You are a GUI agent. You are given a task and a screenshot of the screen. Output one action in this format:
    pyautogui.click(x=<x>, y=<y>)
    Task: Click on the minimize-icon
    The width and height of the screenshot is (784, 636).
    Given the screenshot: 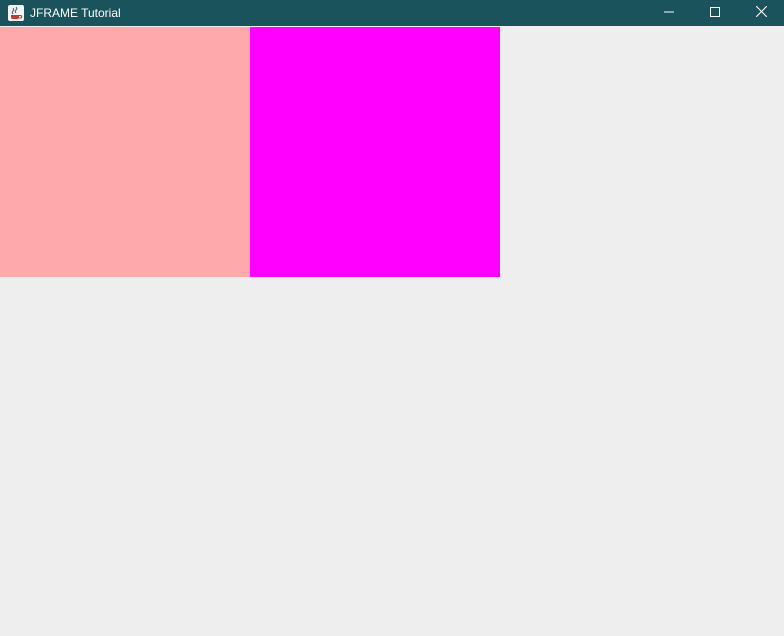 What is the action you would take?
    pyautogui.click(x=669, y=13)
    